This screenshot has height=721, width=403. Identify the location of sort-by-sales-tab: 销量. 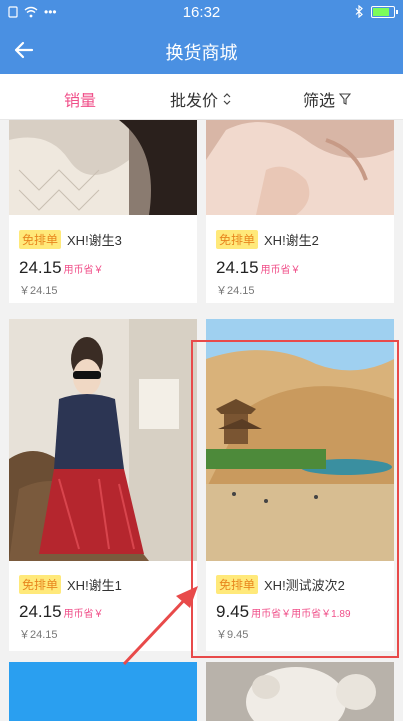
(80, 99).